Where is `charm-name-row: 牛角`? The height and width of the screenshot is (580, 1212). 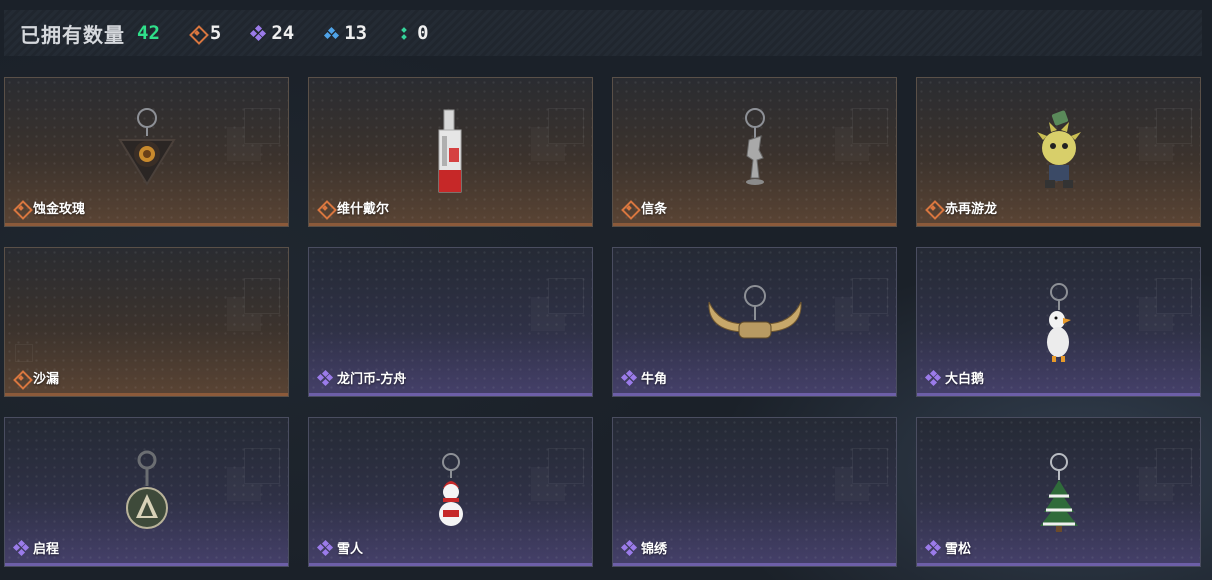 charm-name-row: 牛角 is located at coordinates (644, 377).